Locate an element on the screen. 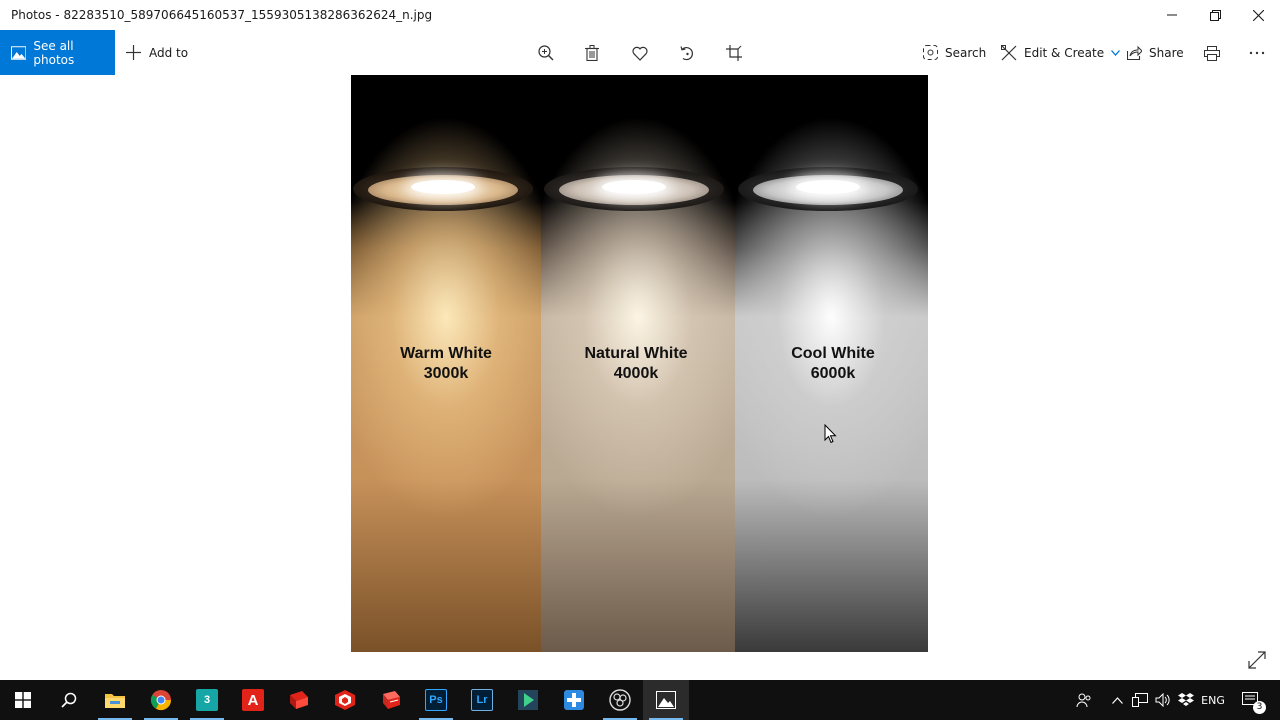 This screenshot has height=720, width=1280. chrome-button is located at coordinates (161, 700).